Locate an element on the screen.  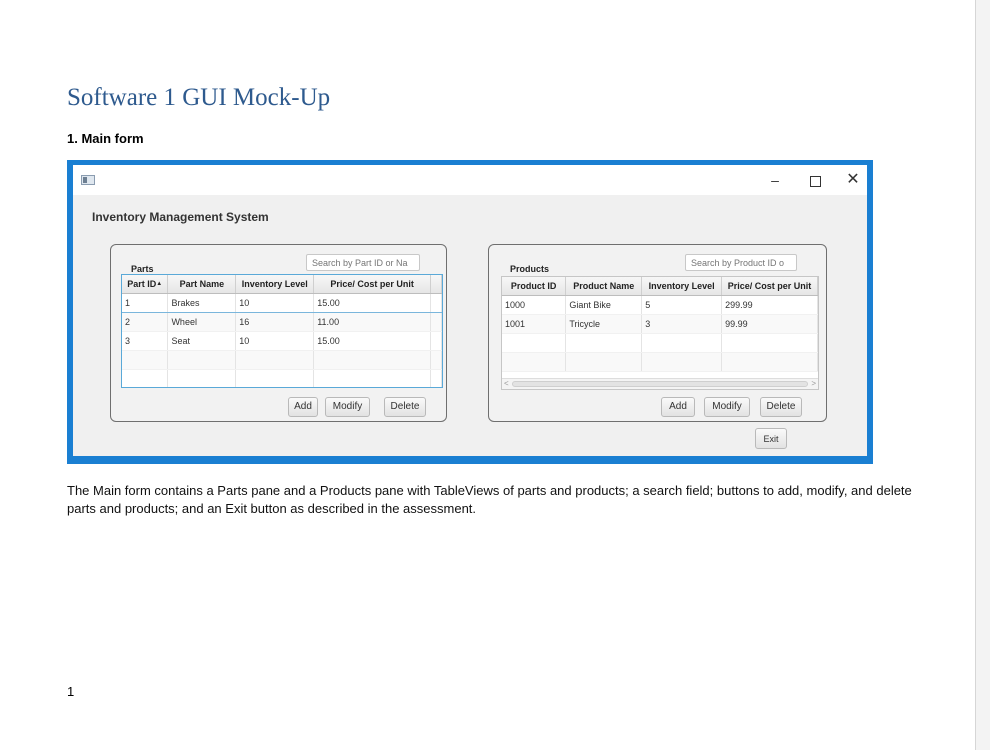
table-cell: Giant Bike is located at coordinates (604, 305).